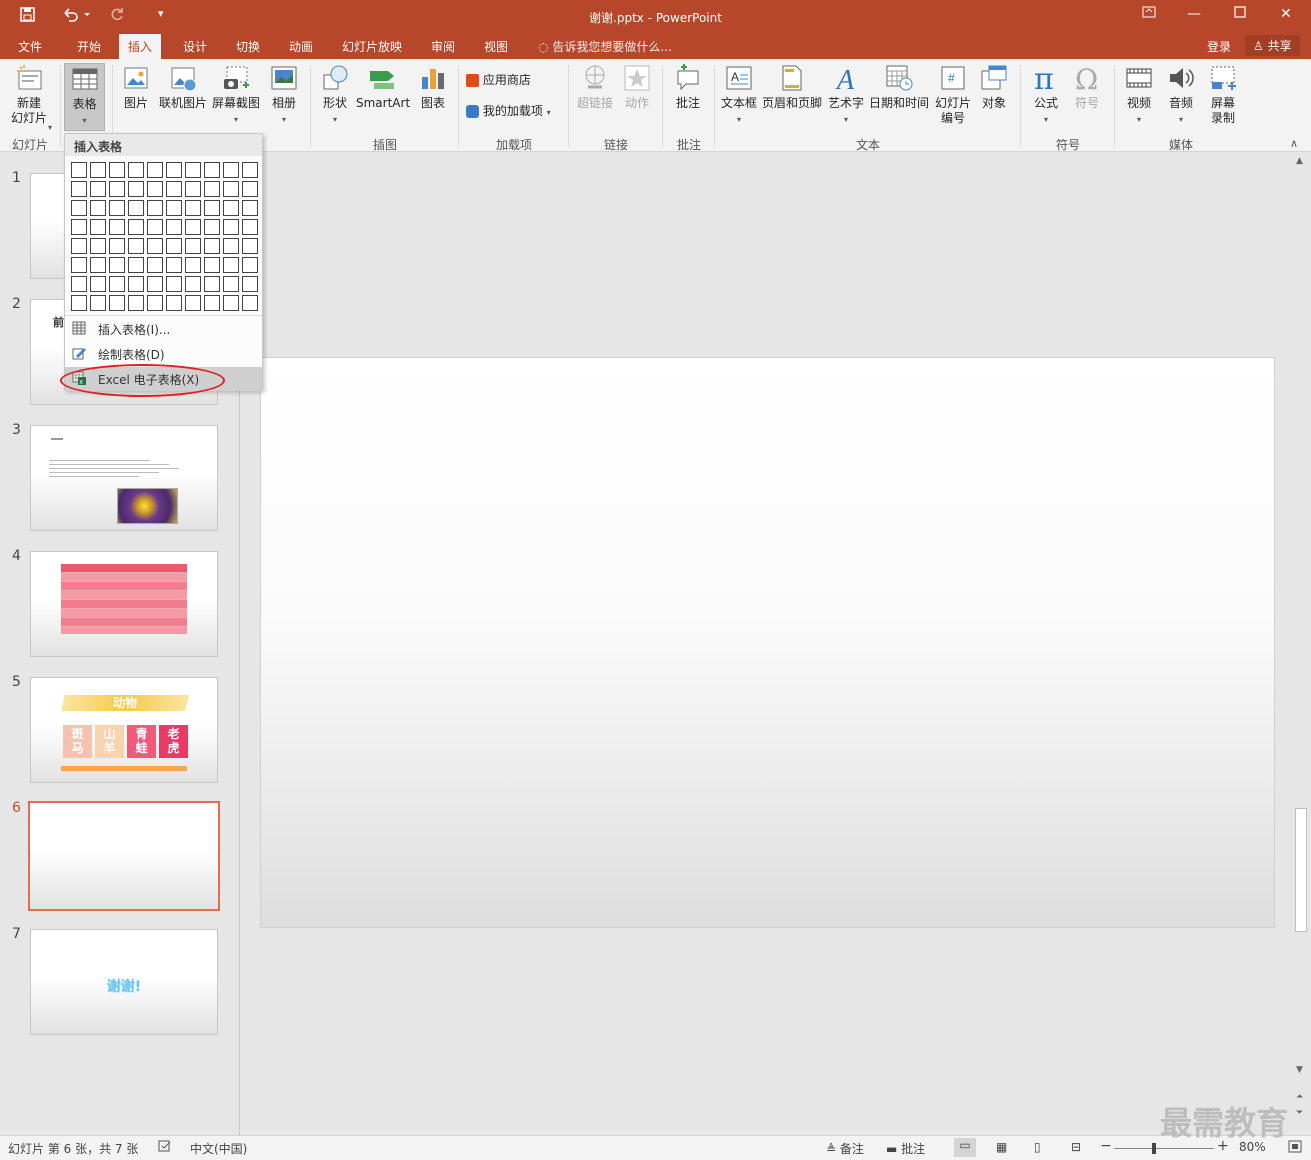 The image size is (1311, 1160). Describe the element at coordinates (1299, 1097) in the screenshot. I see `previous-slide-icon: ⏶` at that location.